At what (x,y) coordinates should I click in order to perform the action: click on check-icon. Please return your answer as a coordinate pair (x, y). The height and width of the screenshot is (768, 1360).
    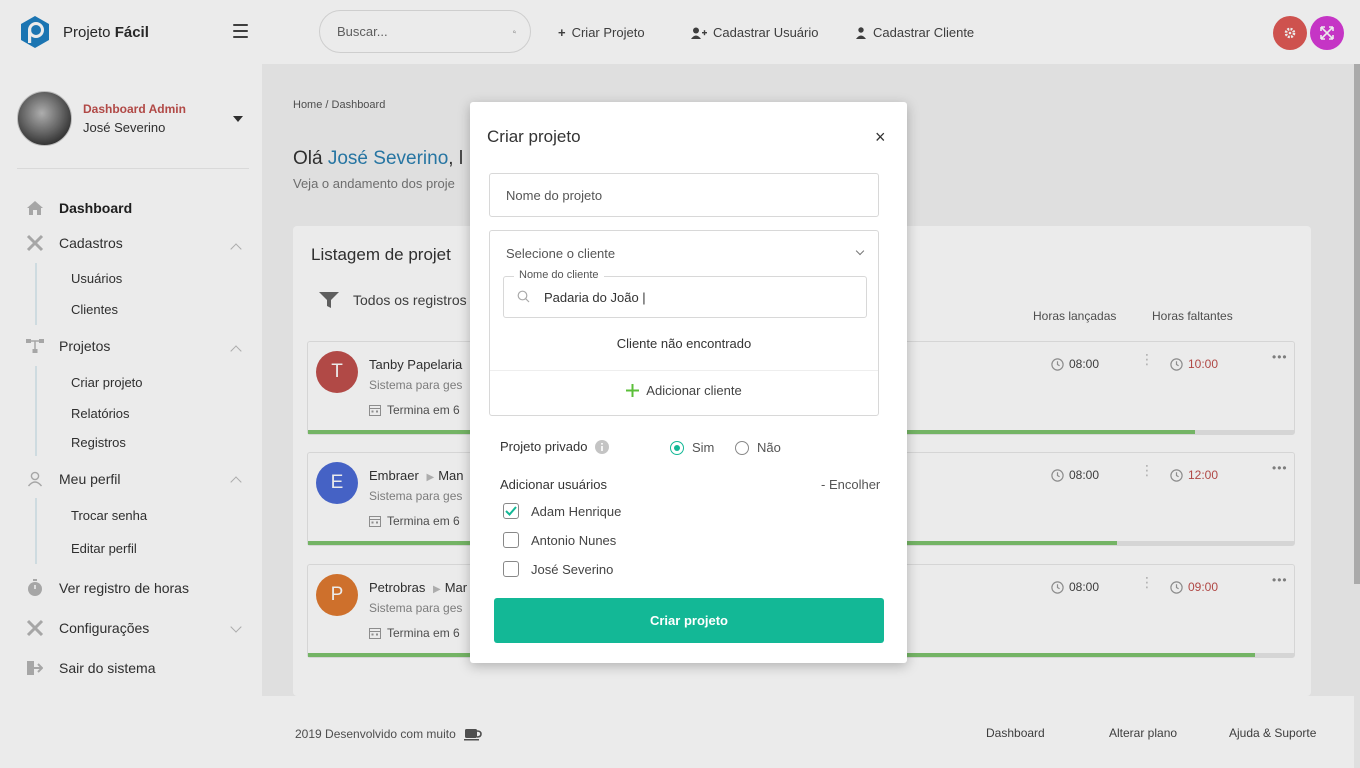
    Looking at the image, I should click on (511, 511).